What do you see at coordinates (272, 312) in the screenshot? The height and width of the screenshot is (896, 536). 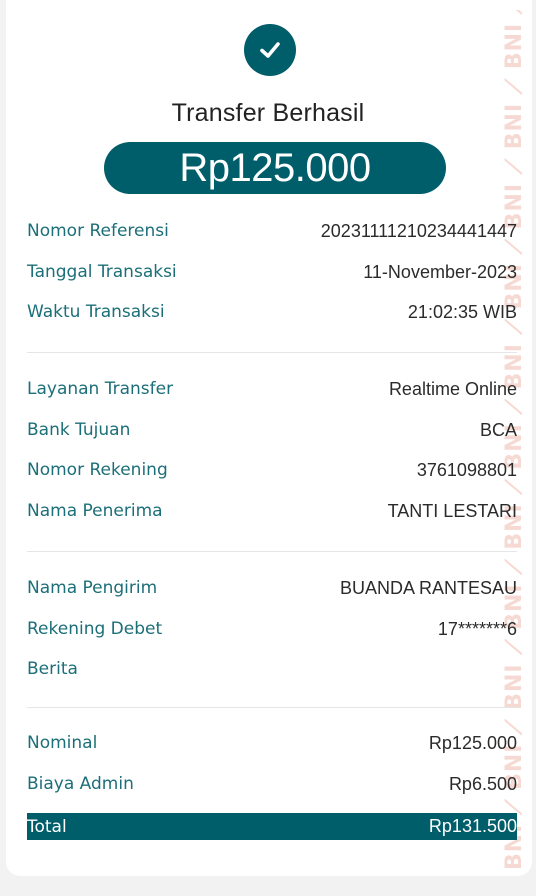 I see `row-time: Waktu Transaksi 21:02:35 WIB` at bounding box center [272, 312].